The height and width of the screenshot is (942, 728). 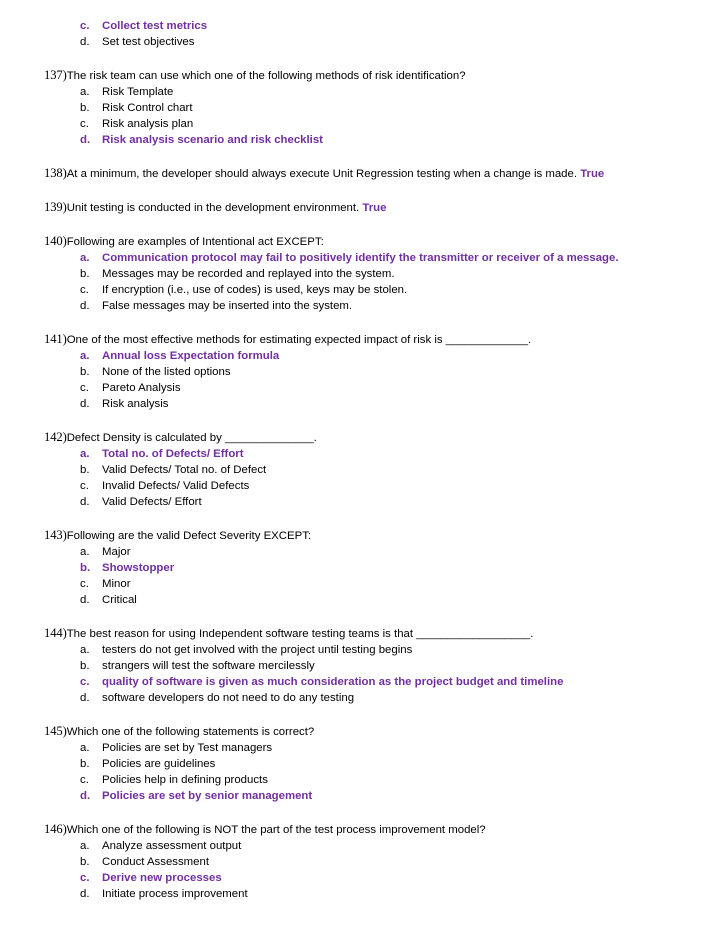 What do you see at coordinates (175, 894) in the screenshot?
I see `option-text: Initiate process improvement` at bounding box center [175, 894].